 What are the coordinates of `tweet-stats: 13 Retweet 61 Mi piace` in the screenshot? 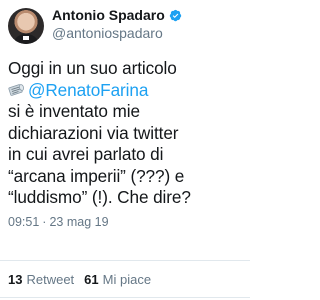 It's located at (84, 279).